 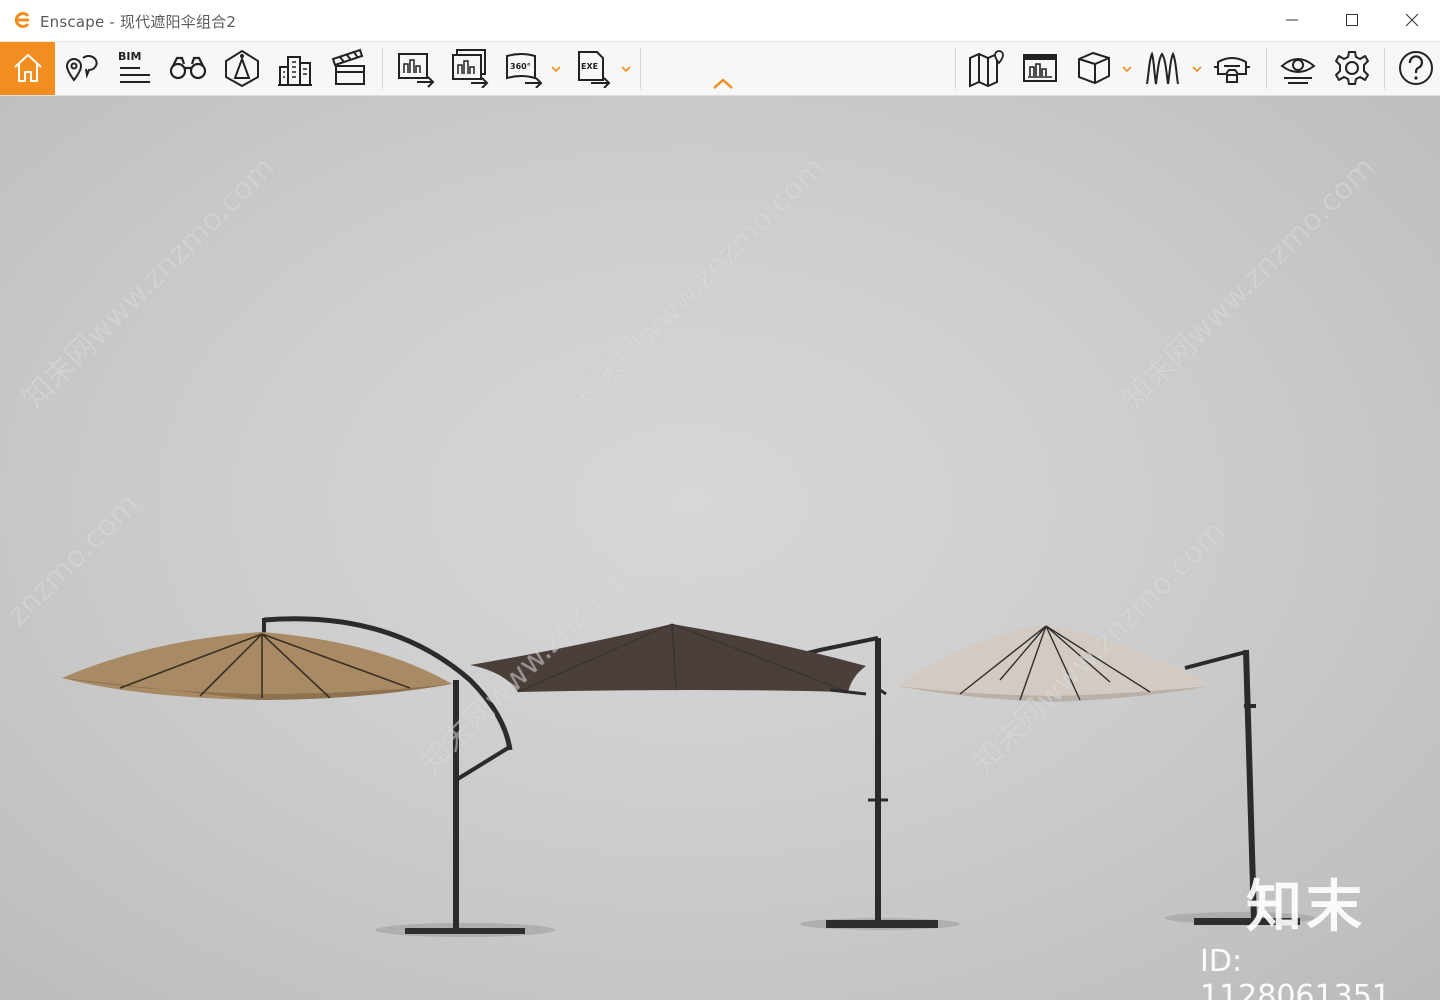 I want to click on batch-export-icon, so click(x=470, y=68).